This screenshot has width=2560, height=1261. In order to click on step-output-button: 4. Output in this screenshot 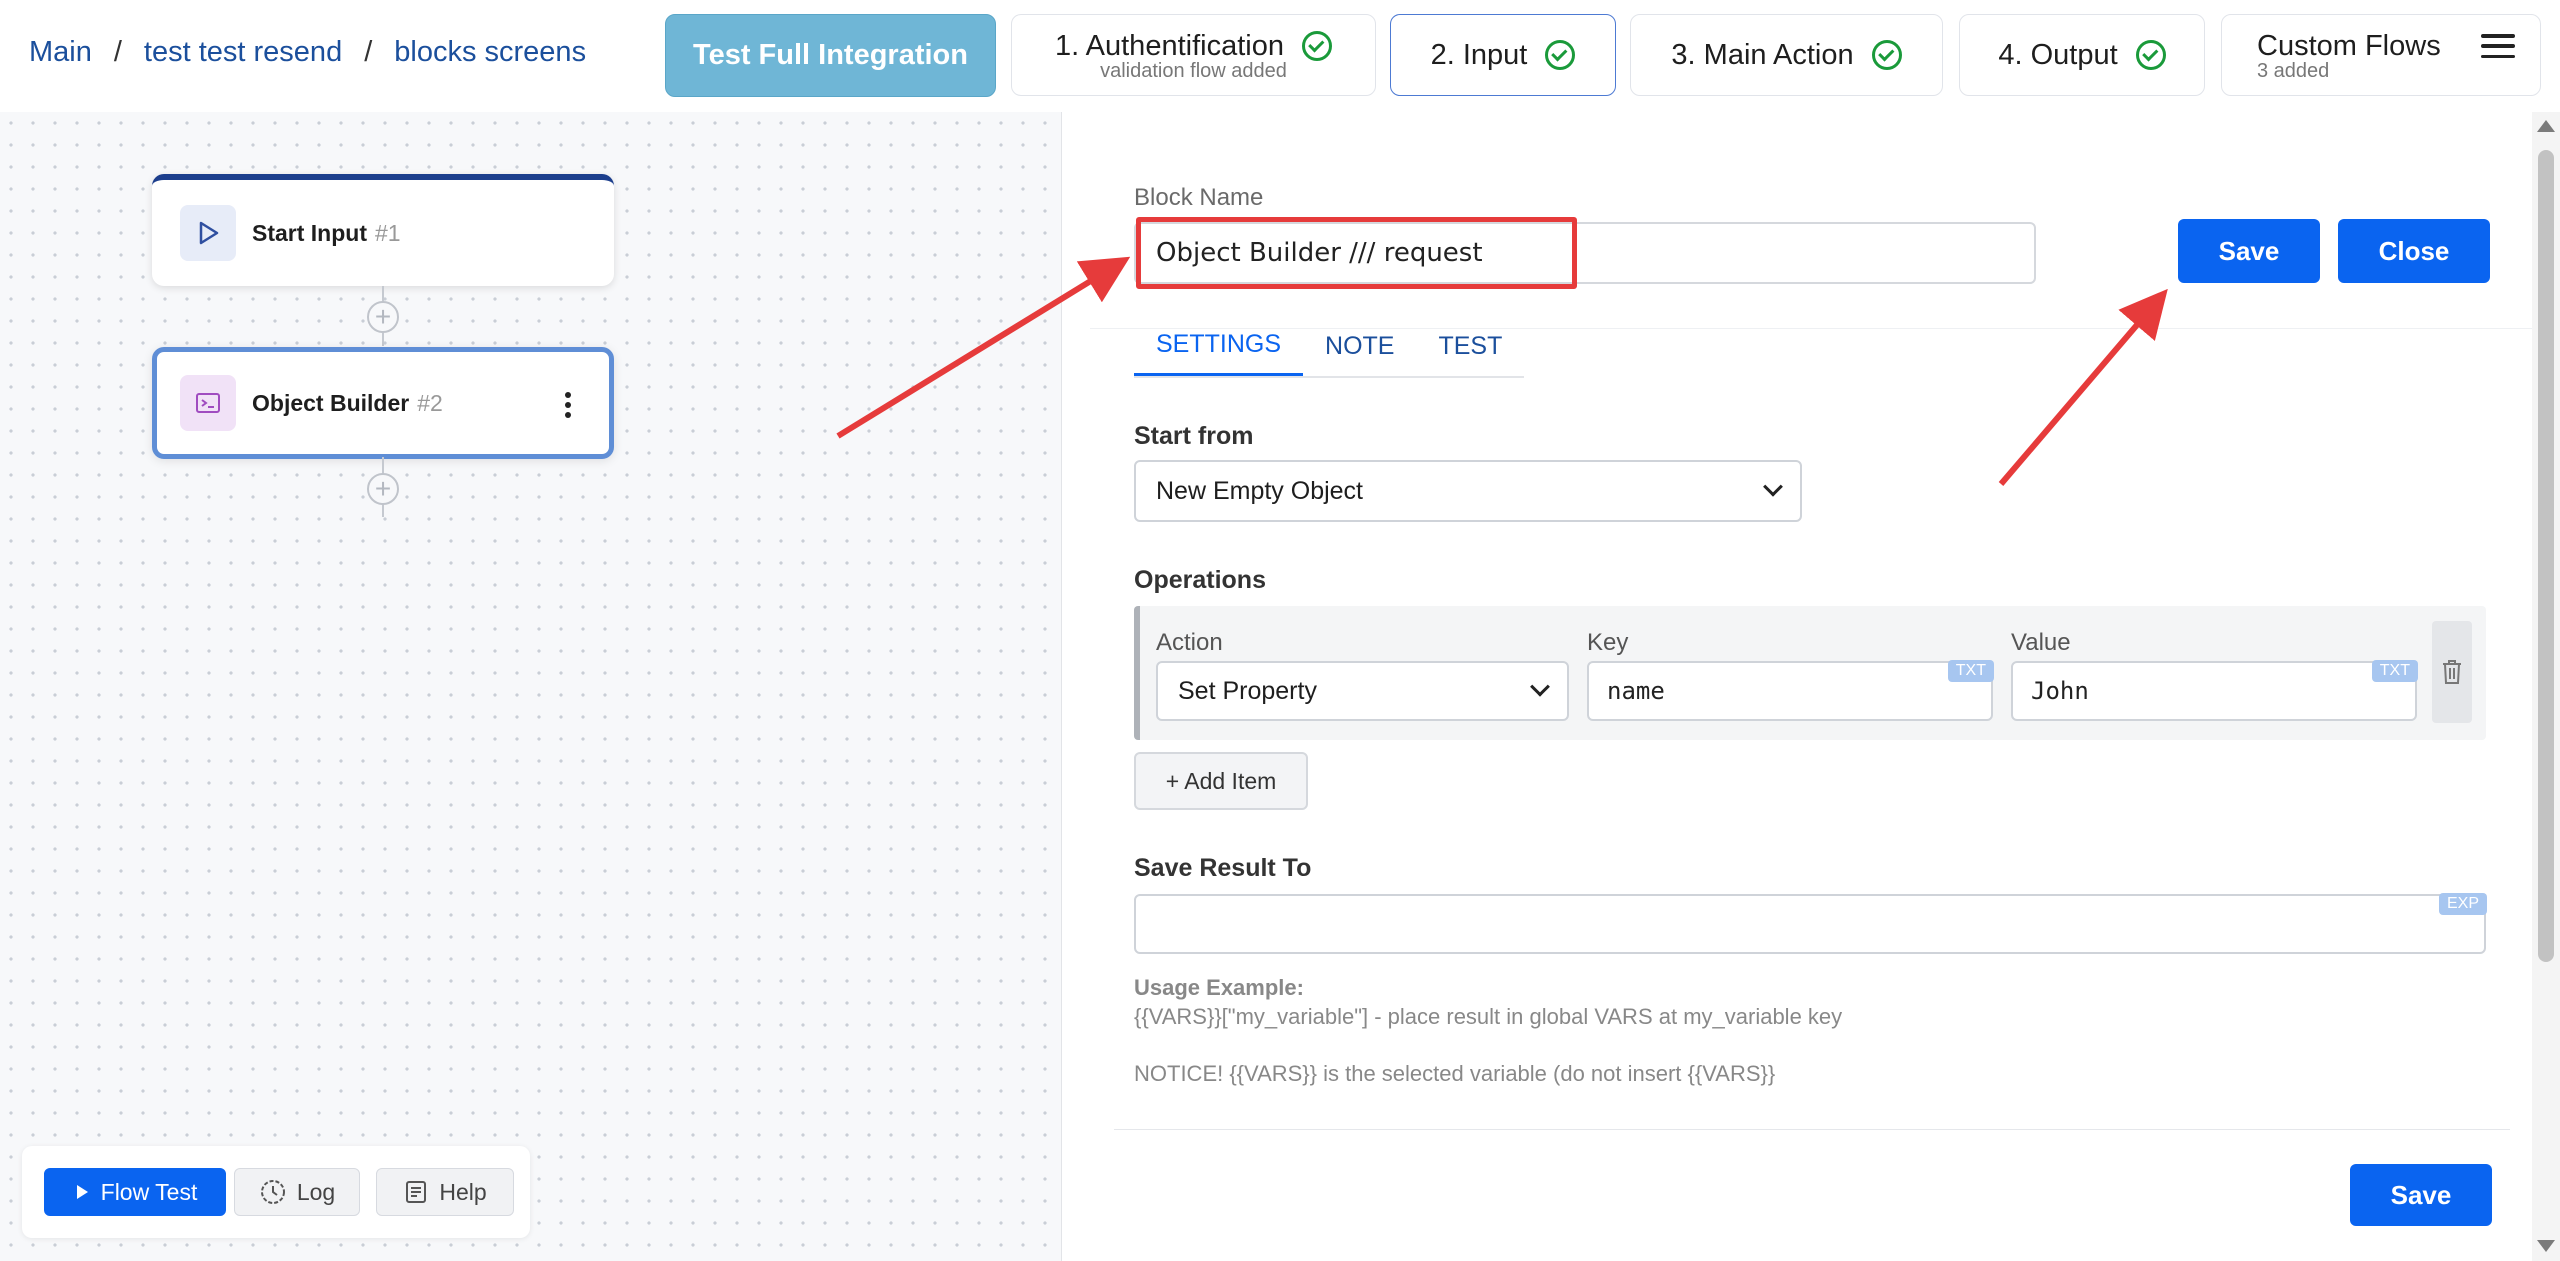, I will do `click(2082, 55)`.